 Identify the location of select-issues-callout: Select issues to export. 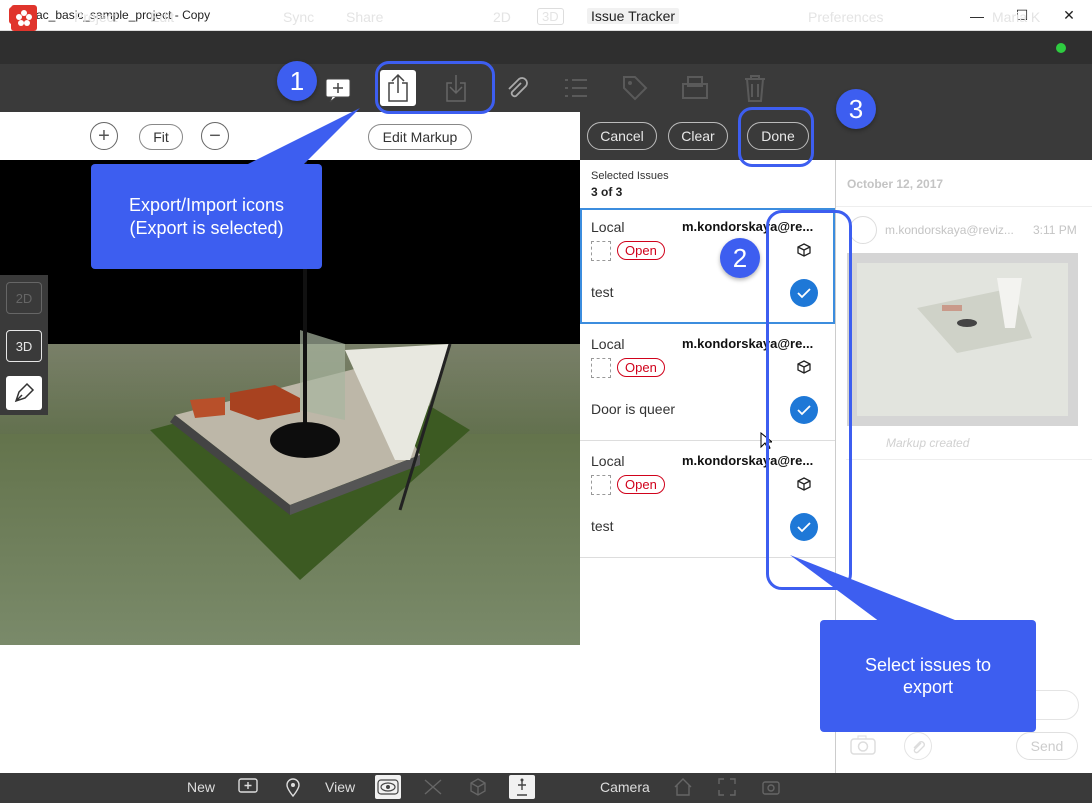
(928, 676).